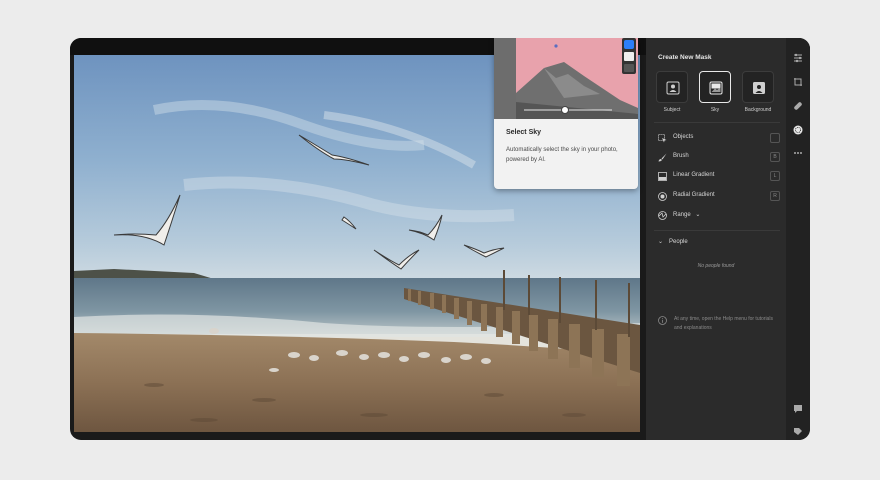  Describe the element at coordinates (681, 156) in the screenshot. I see `tool-brush-label: Brush` at that location.